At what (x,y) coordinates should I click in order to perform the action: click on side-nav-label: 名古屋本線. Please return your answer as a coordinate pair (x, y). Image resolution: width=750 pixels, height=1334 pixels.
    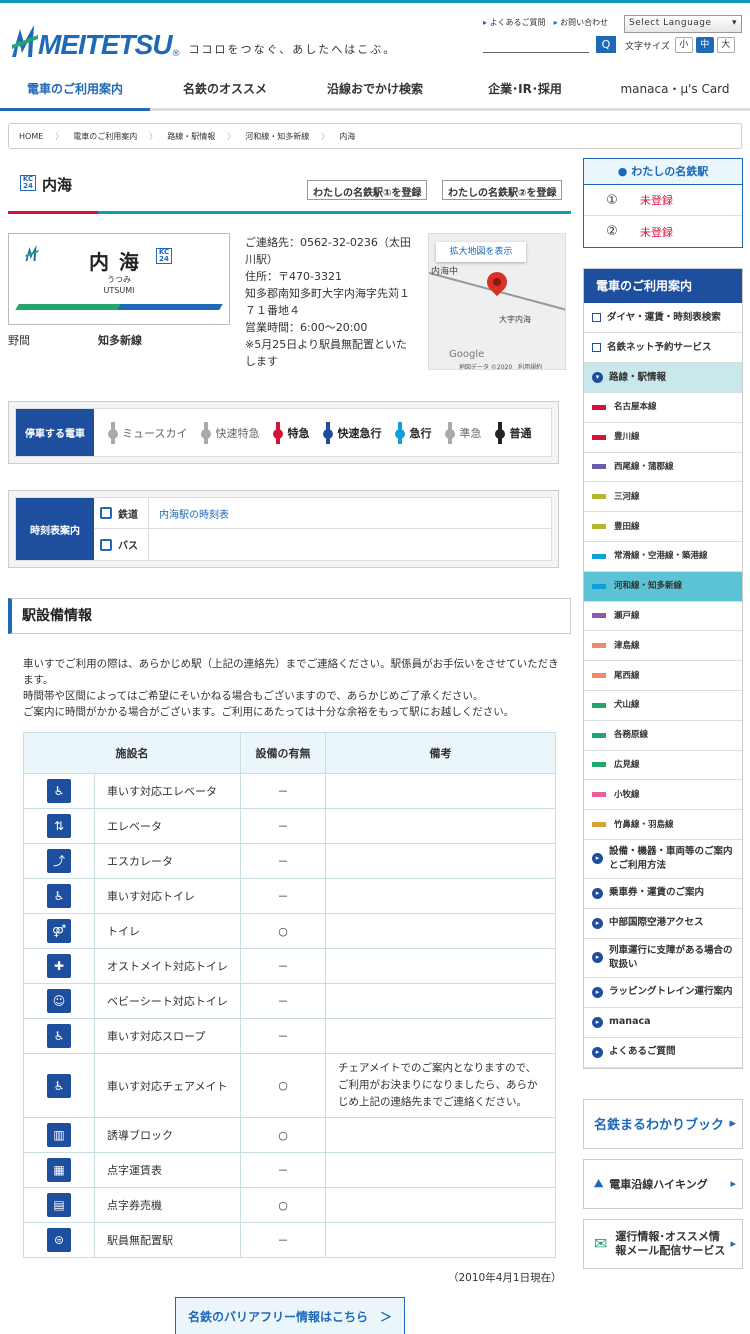
    Looking at the image, I should click on (635, 407).